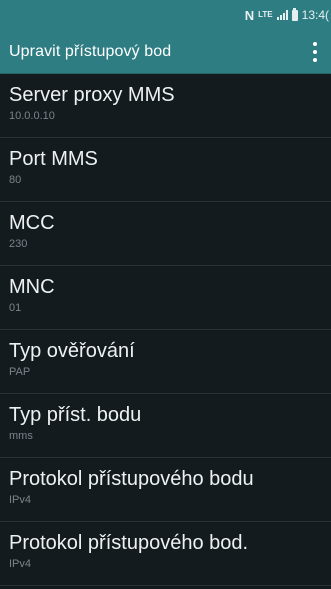 Image resolution: width=331 pixels, height=589 pixels. I want to click on page-title: Upravit přístupový bod, so click(90, 51).